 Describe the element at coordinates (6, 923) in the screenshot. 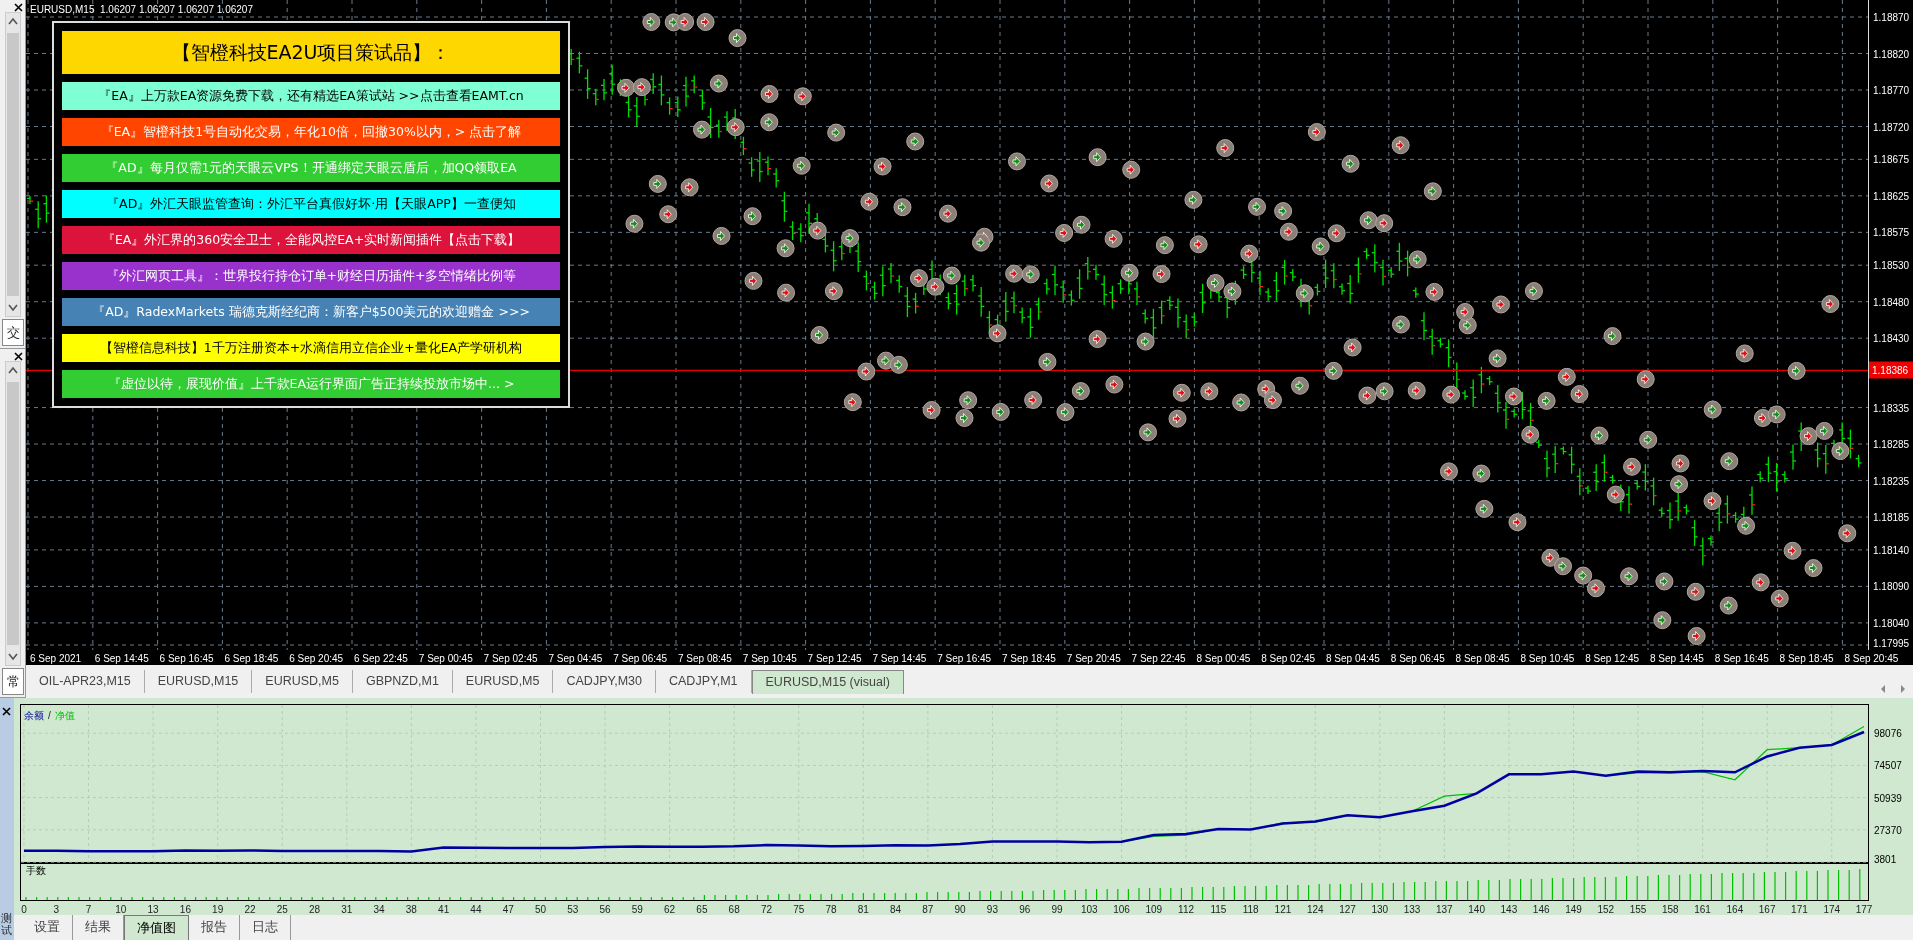

I see `side-label: 测试` at that location.